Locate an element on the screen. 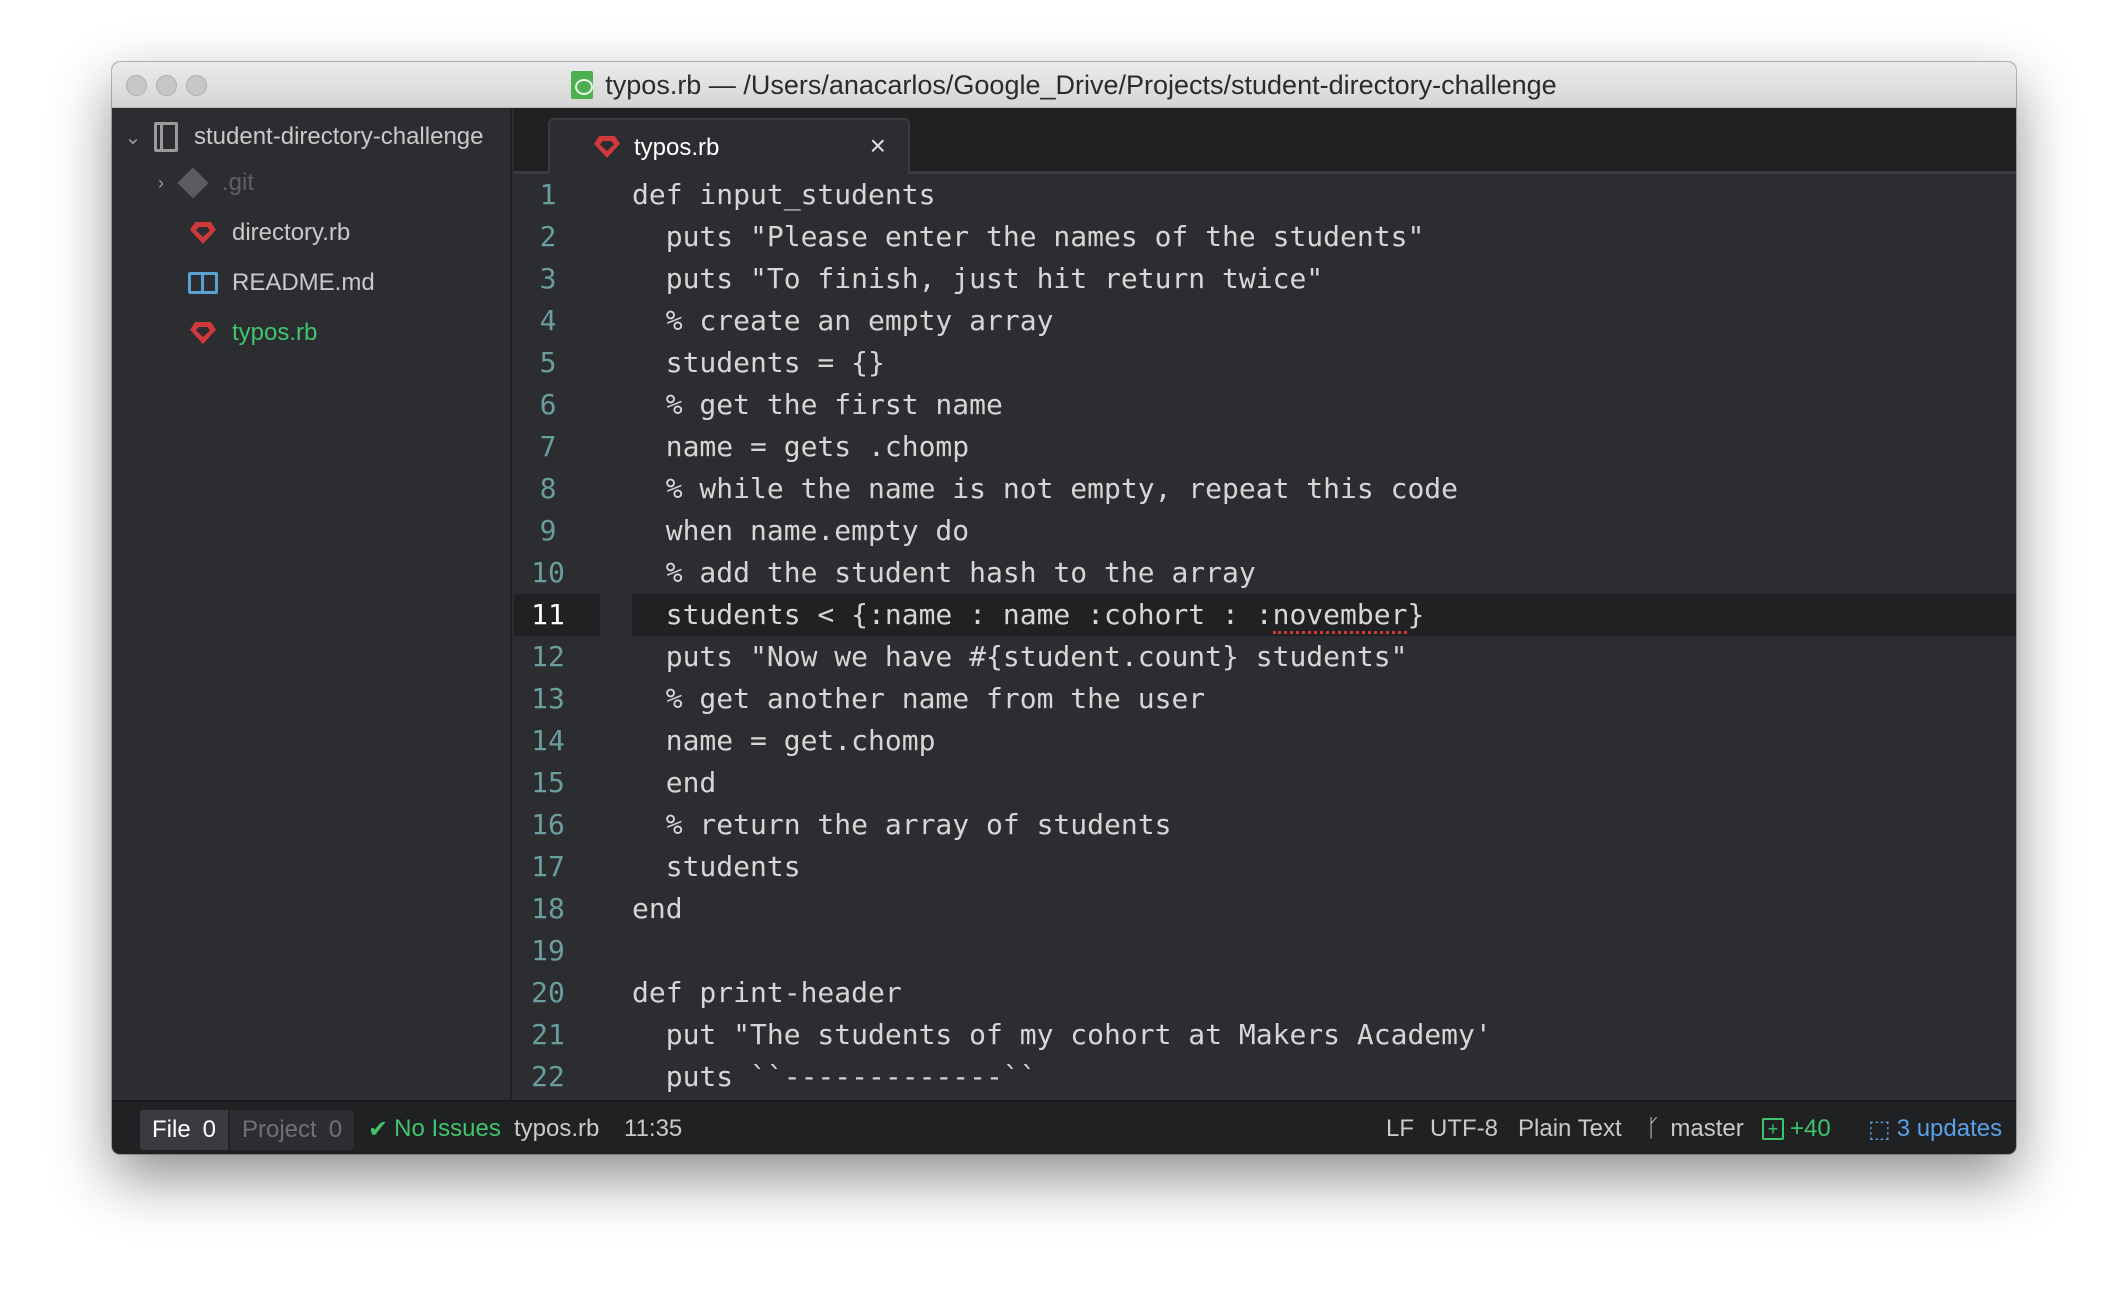  code-line: % get another name from the user is located at coordinates (918, 699).